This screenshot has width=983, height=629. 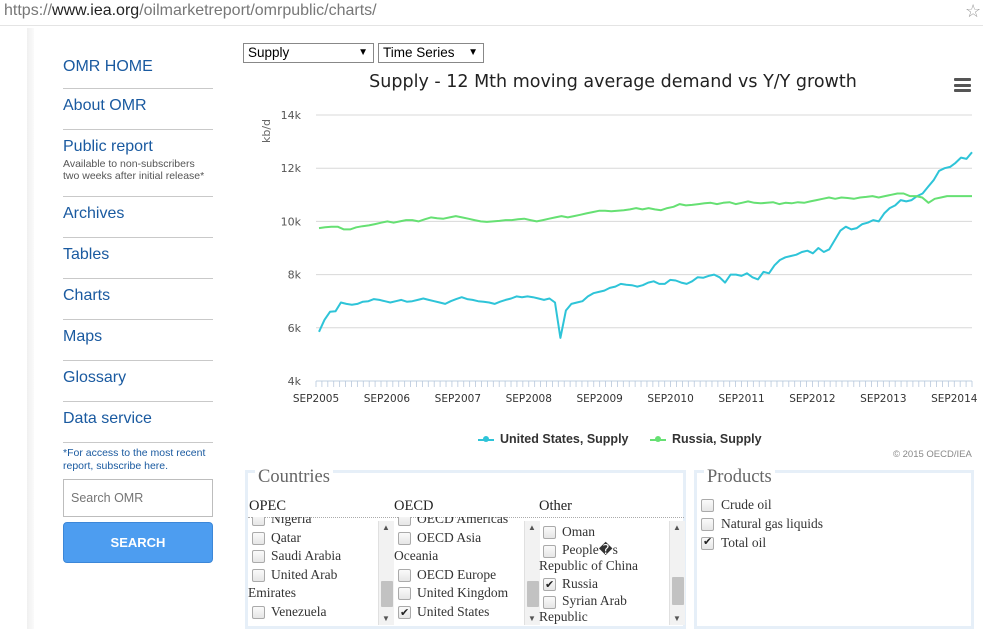 What do you see at coordinates (772, 523) in the screenshot?
I see `item-label: Natural gas liquids` at bounding box center [772, 523].